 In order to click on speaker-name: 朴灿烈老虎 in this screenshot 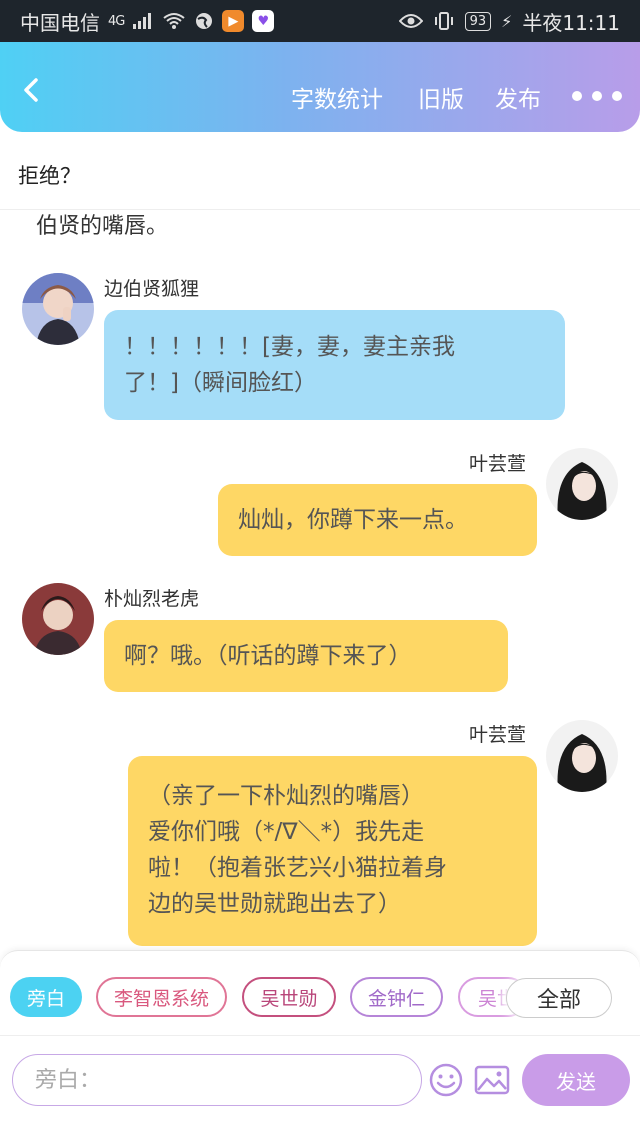, I will do `click(152, 599)`.